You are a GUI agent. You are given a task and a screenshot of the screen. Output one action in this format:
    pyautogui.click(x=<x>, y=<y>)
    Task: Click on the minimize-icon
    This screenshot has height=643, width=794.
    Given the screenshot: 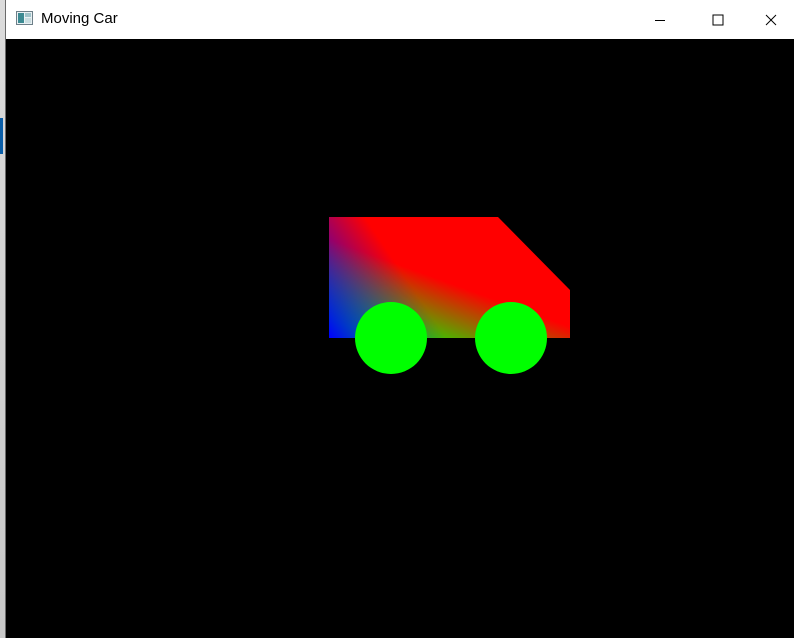 What is the action you would take?
    pyautogui.click(x=660, y=20)
    